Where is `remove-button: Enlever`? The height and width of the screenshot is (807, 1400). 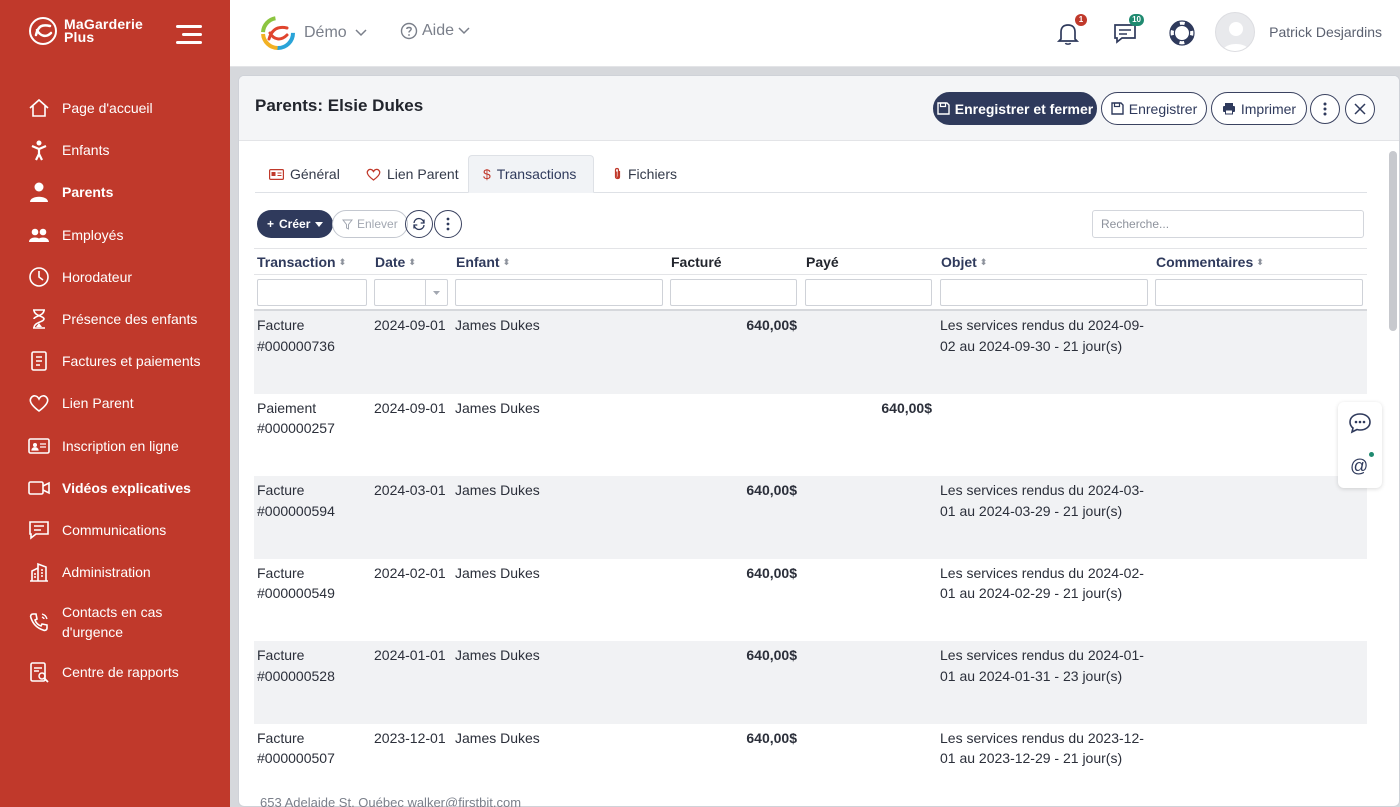 remove-button: Enlever is located at coordinates (370, 224).